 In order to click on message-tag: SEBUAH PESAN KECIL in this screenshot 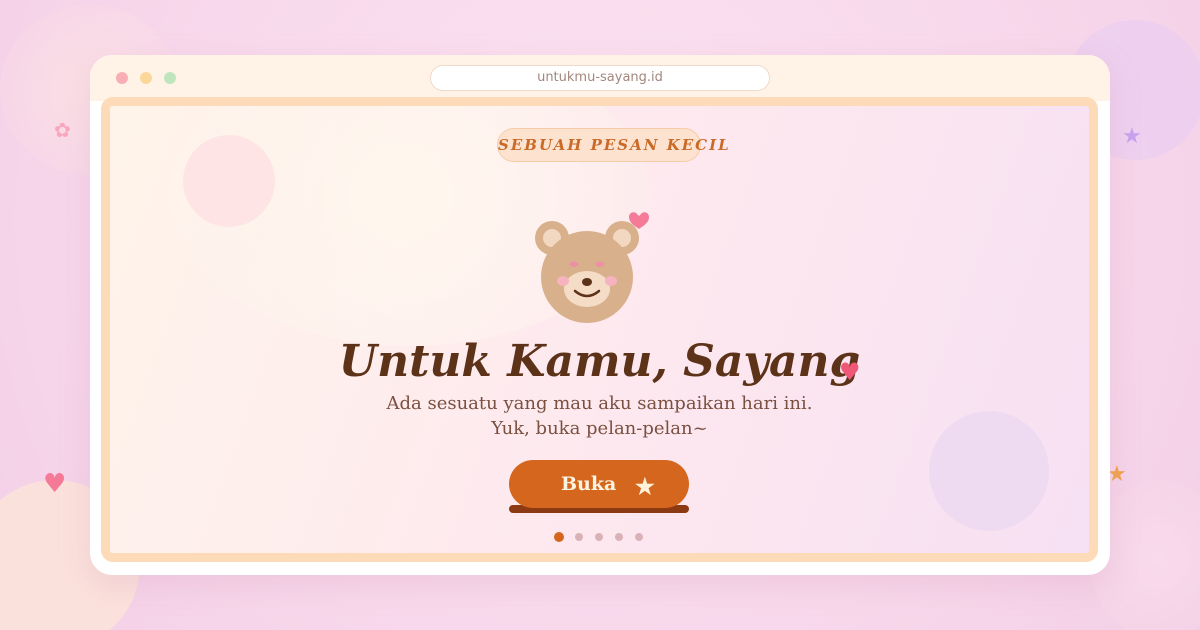, I will do `click(613, 145)`.